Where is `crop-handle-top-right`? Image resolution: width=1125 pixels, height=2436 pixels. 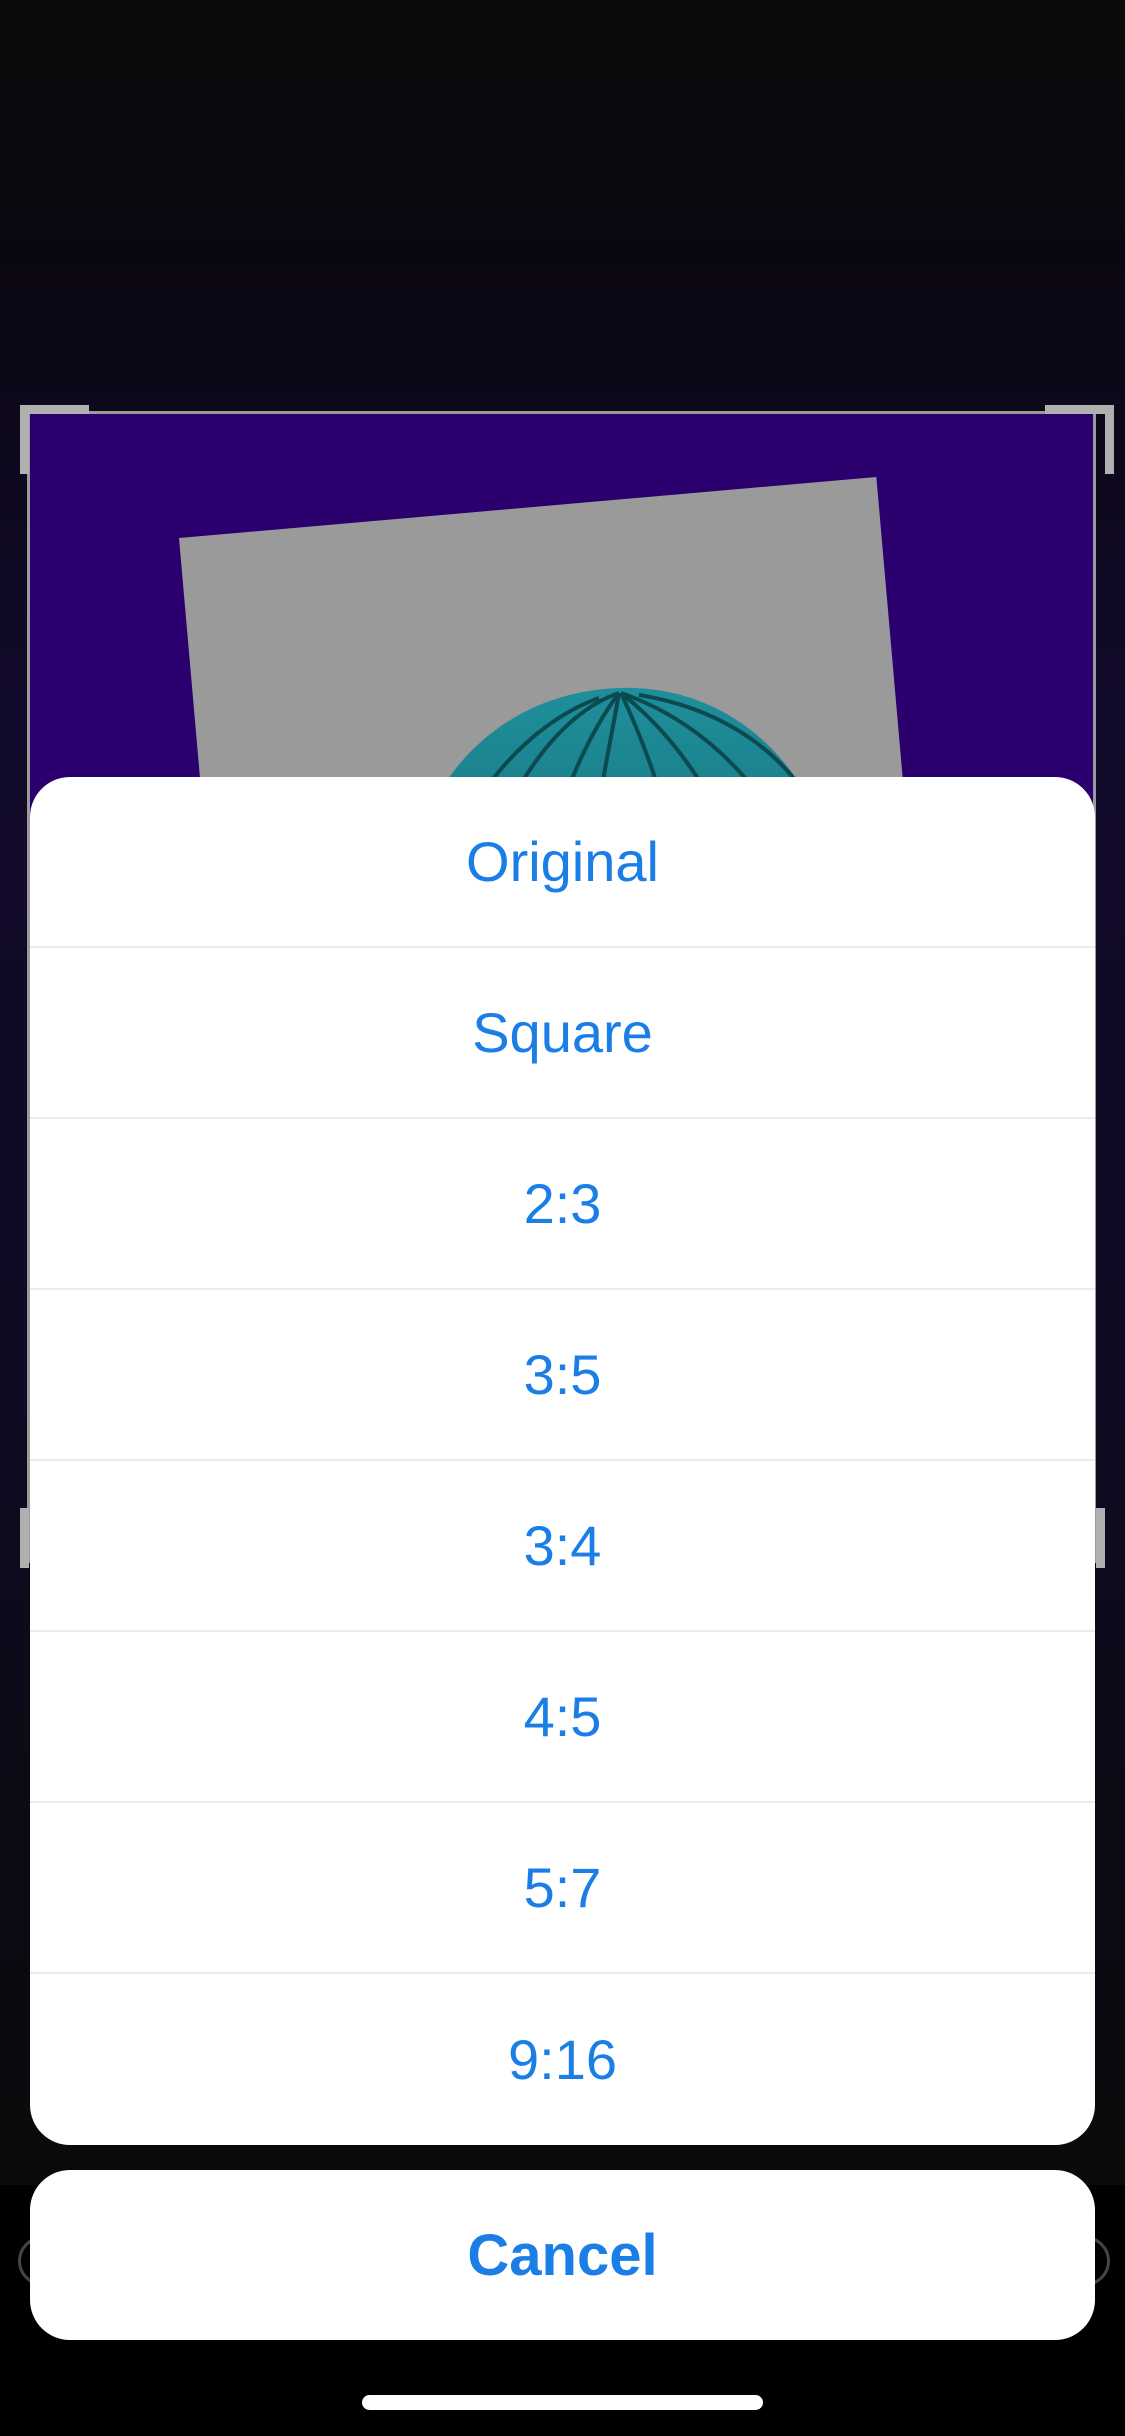 crop-handle-top-right is located at coordinates (1079, 439).